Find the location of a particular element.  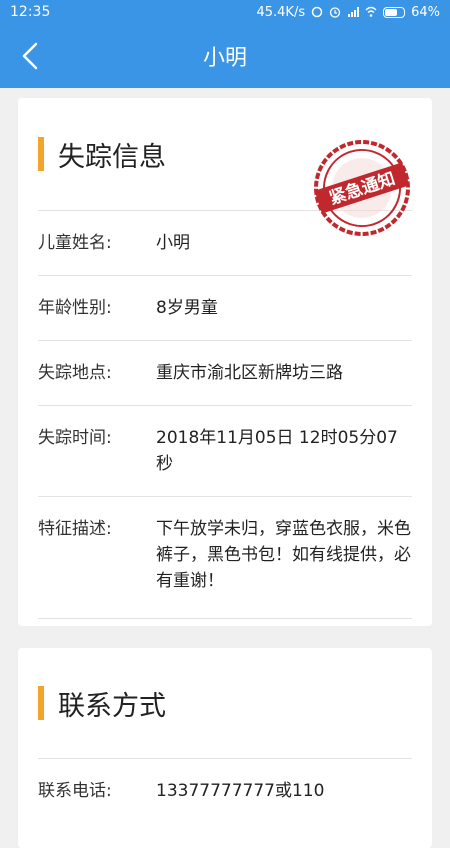

contact-row-phone: 联系电话: 13377777777或110 is located at coordinates (225, 791).